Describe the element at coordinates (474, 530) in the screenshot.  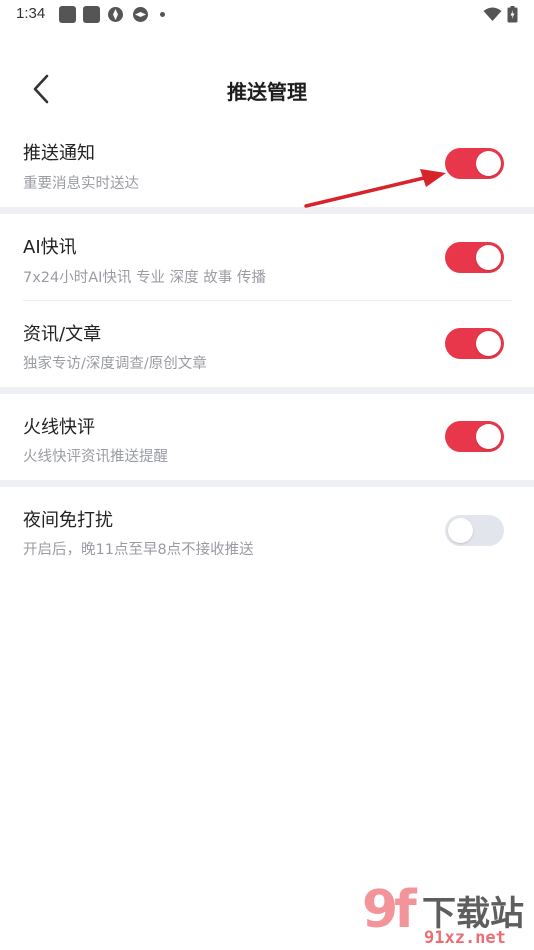
I see `do-not-disturb-toggle` at that location.